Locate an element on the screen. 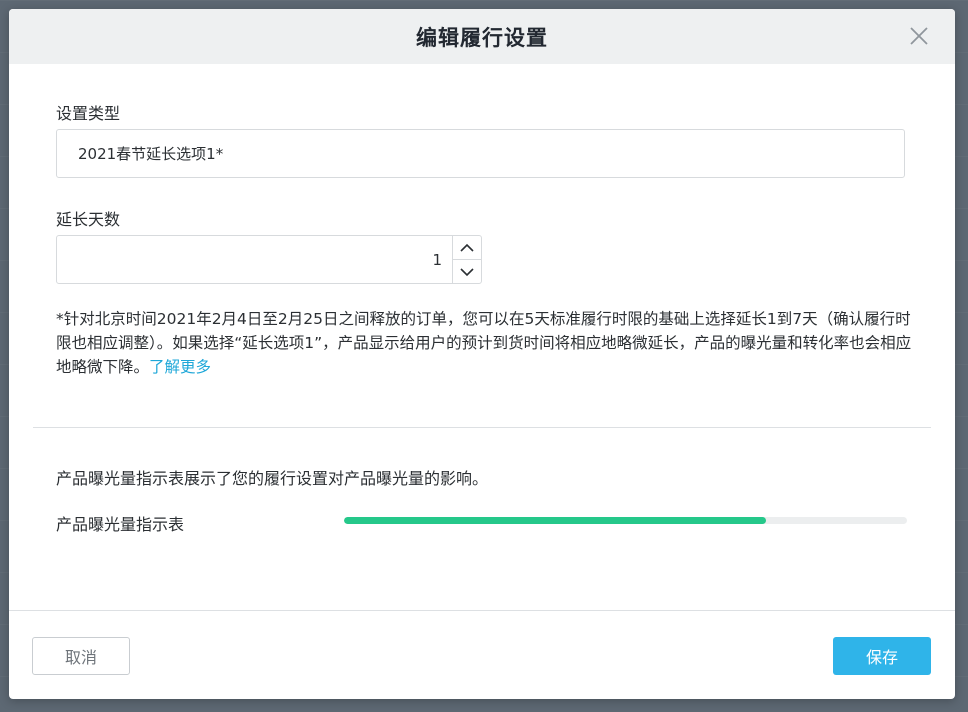 The image size is (968, 712). setting-type-label: 设置类型 is located at coordinates (88, 112).